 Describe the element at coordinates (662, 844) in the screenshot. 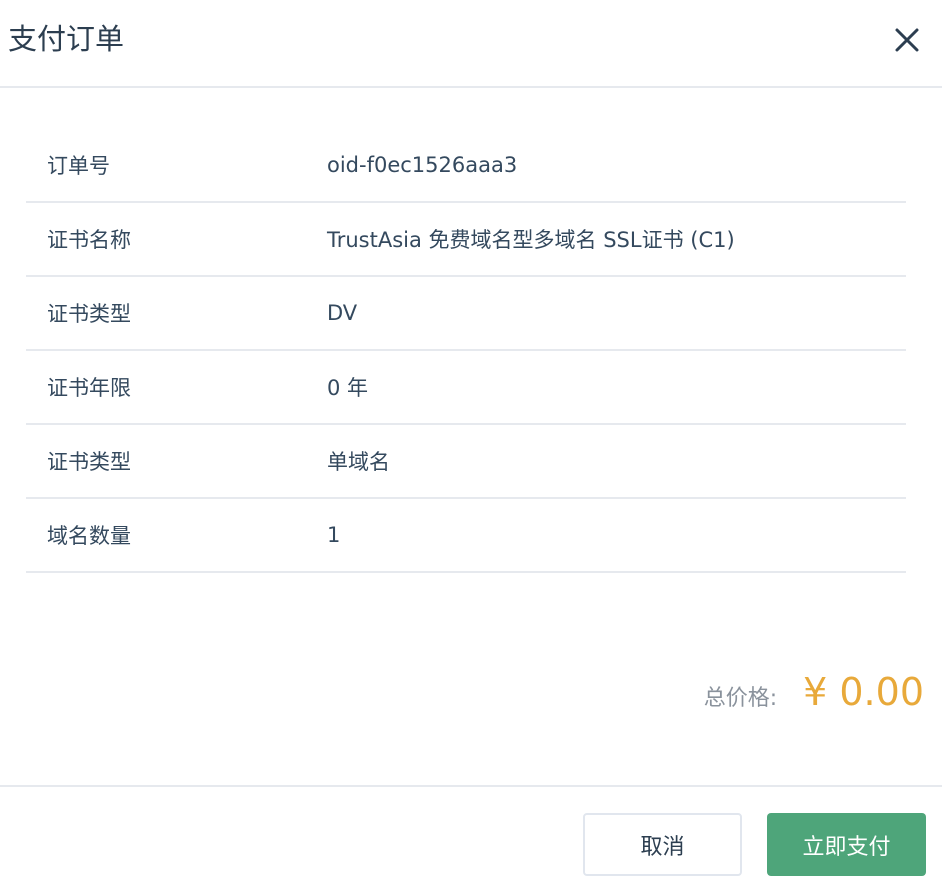

I see `cancel-button: 取消` at that location.